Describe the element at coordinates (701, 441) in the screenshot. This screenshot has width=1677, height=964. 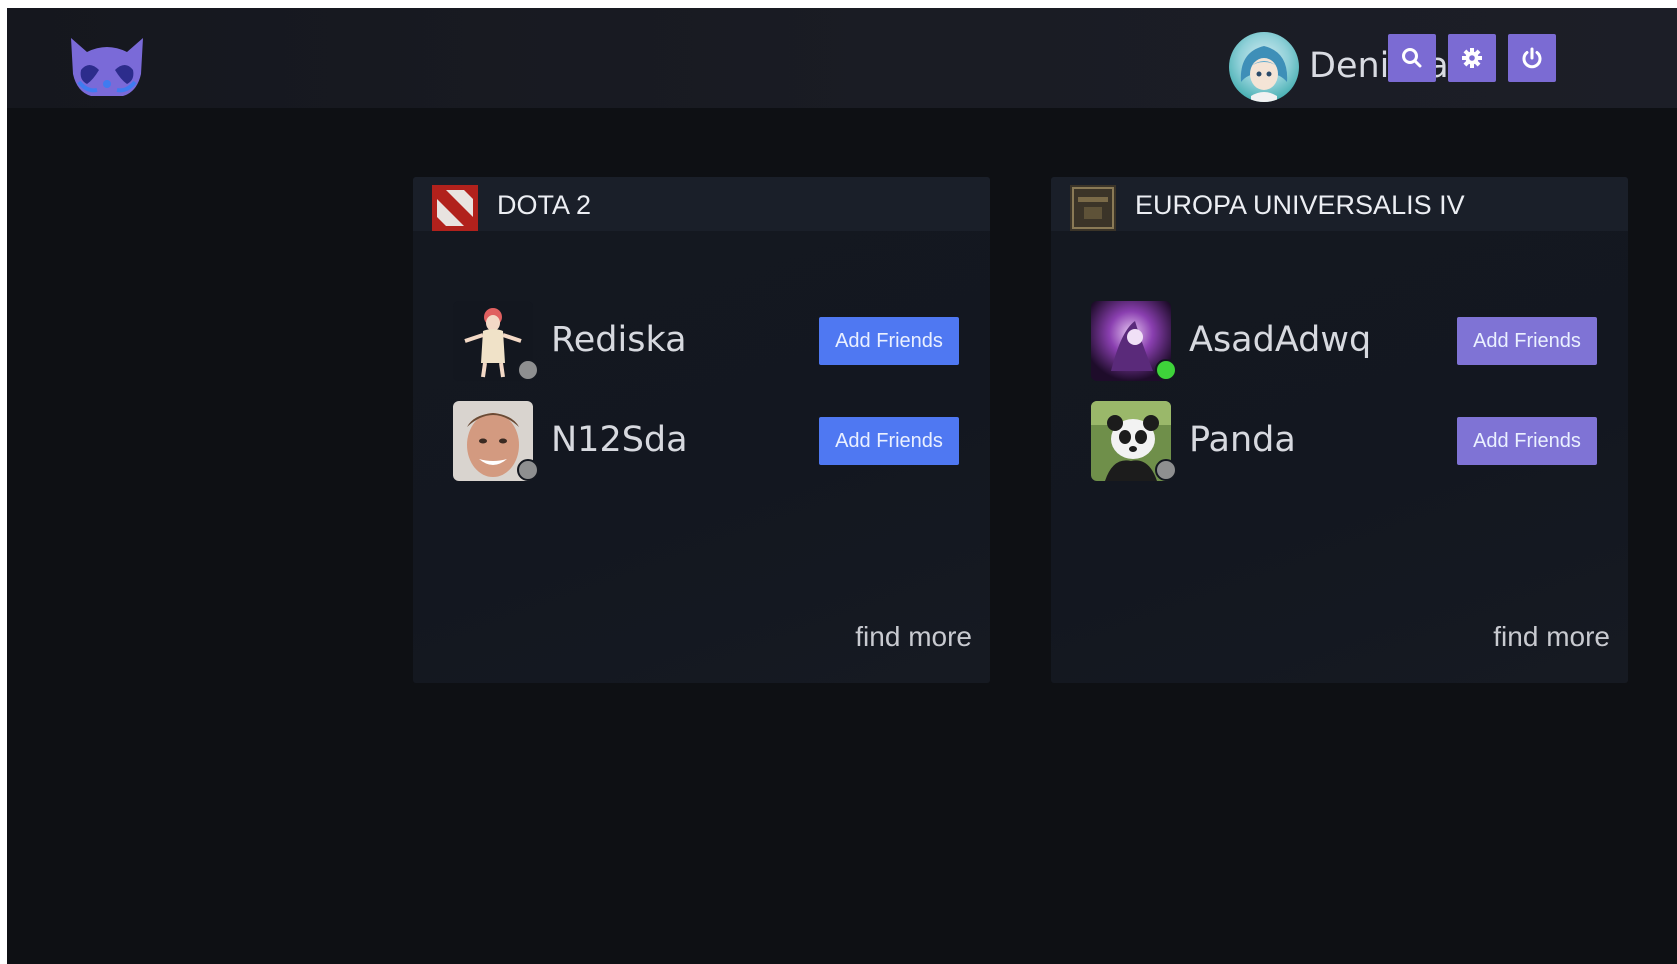
I see `player-row: N12Sda Add Friends` at that location.